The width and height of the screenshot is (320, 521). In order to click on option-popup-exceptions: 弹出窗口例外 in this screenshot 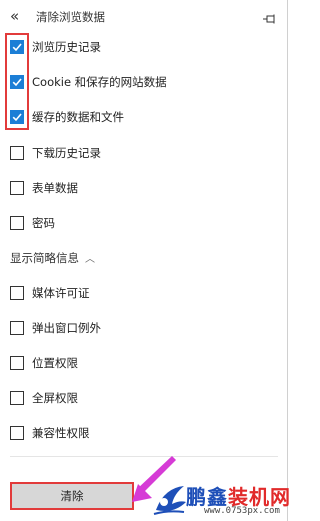, I will do `click(55, 328)`.